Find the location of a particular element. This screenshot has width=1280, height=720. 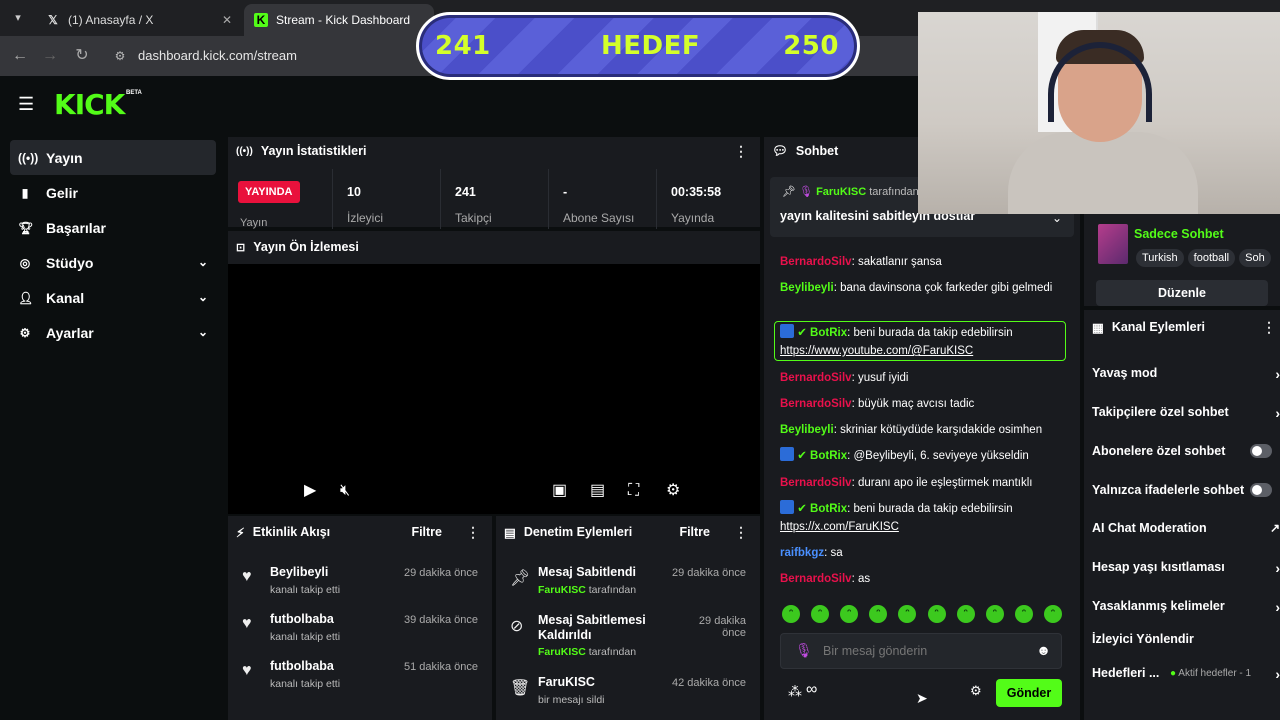

pinned-user: FaruKISC is located at coordinates (841, 192).